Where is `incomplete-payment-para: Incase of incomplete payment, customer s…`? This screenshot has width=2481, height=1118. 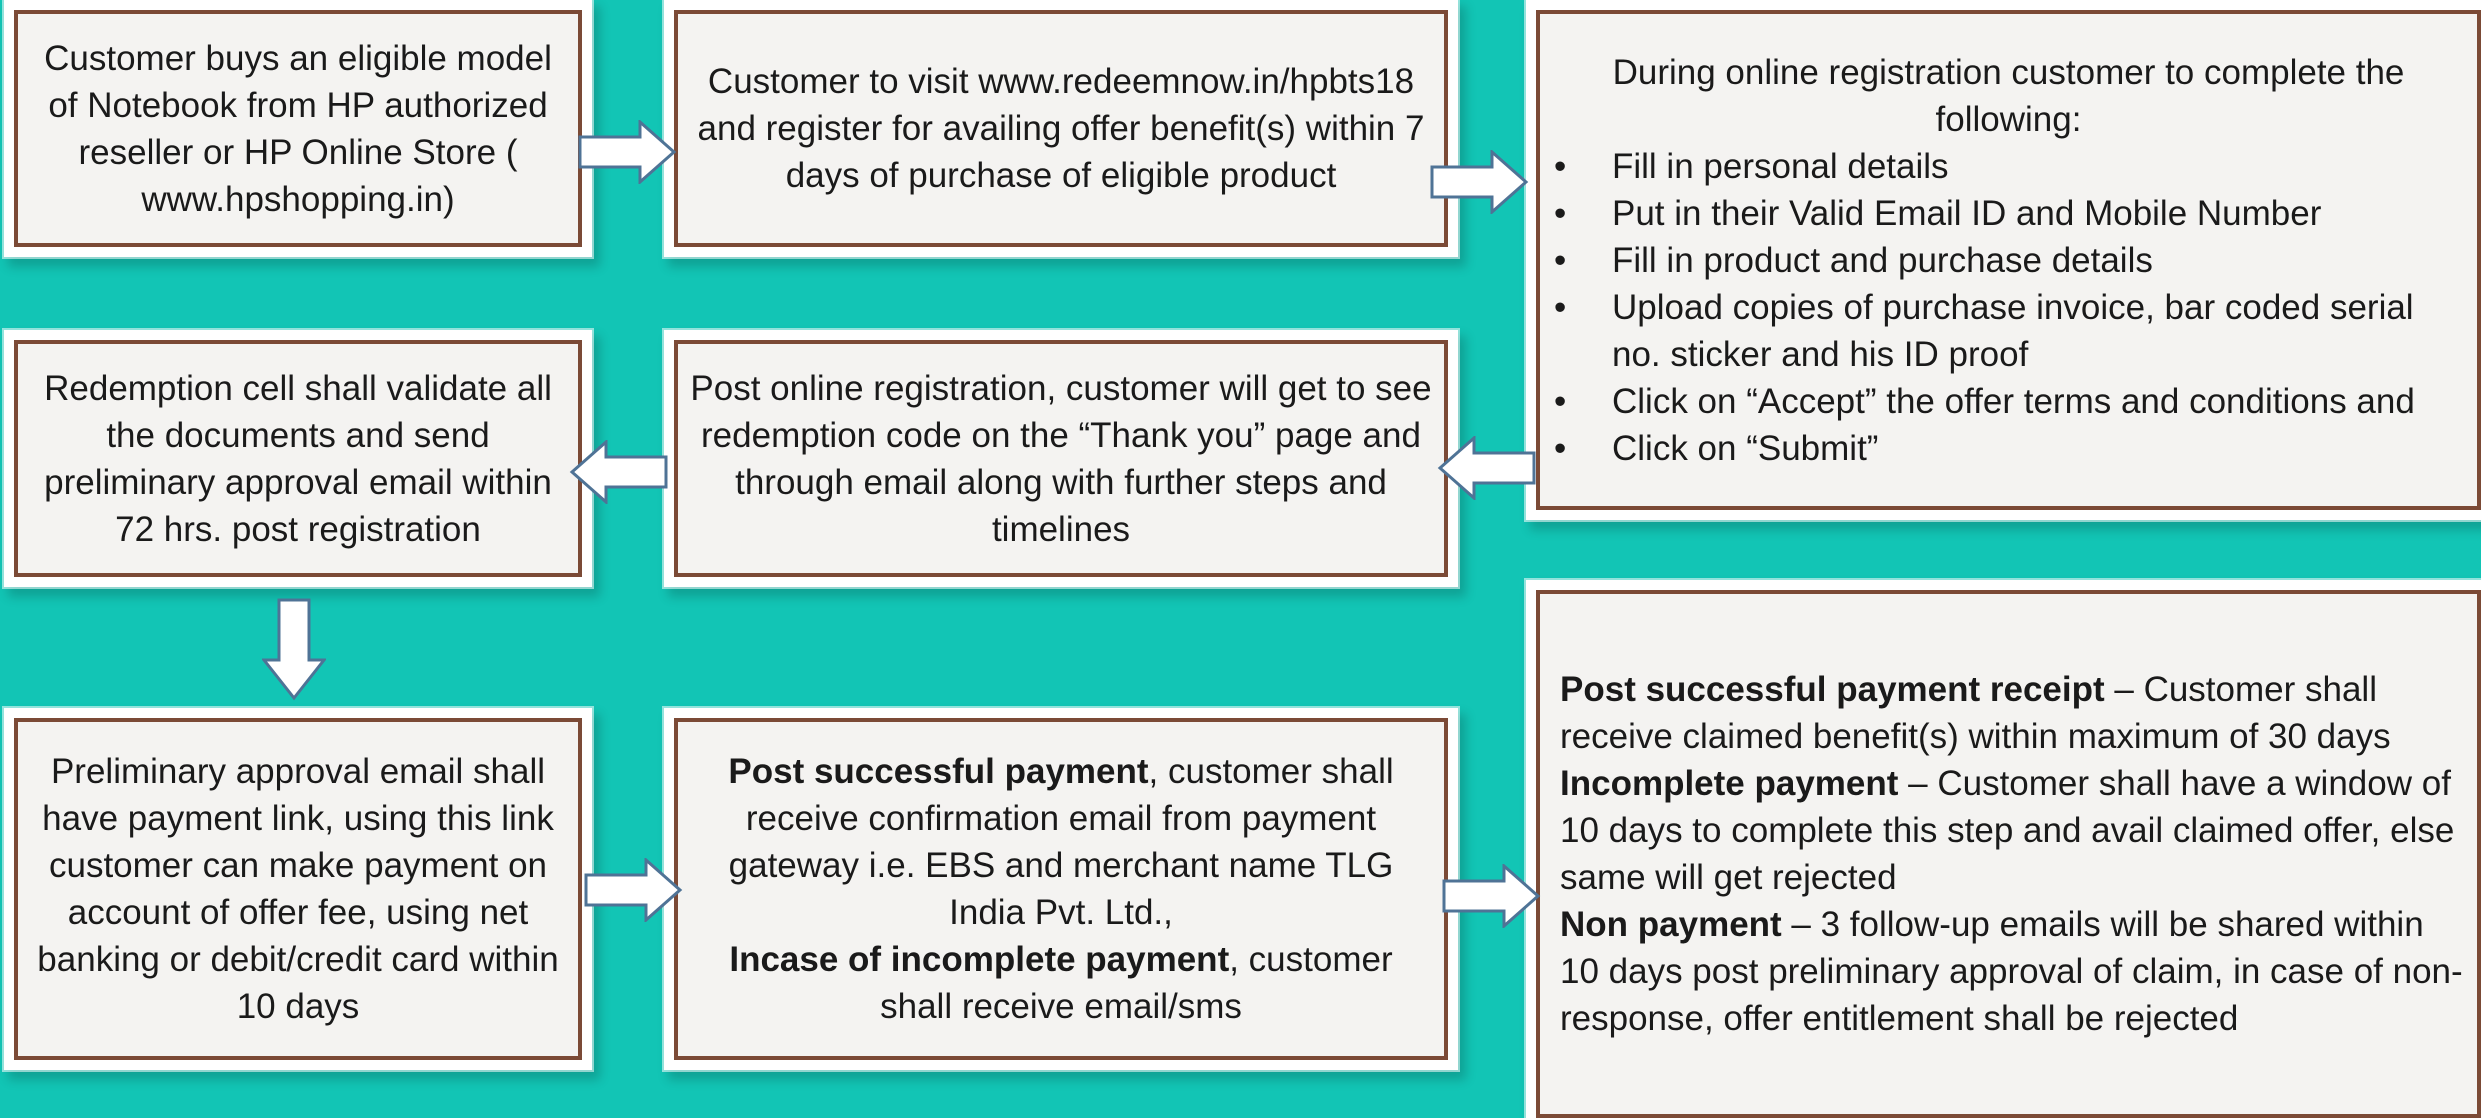 incomplete-payment-para: Incase of incomplete payment, customer s… is located at coordinates (1061, 983).